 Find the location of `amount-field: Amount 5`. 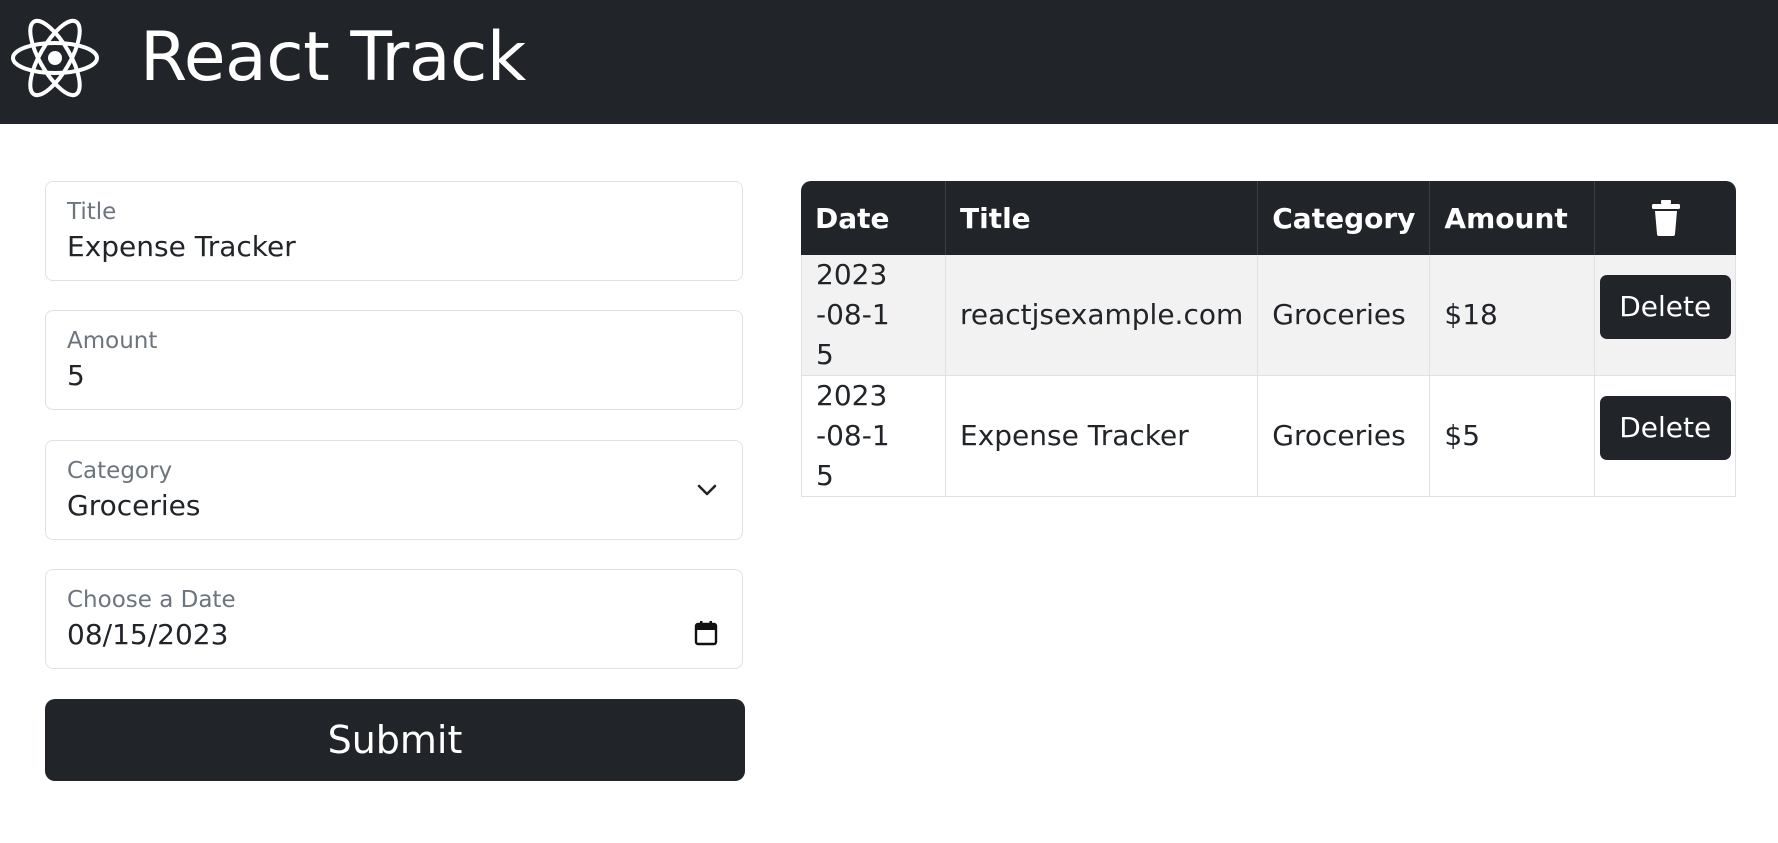

amount-field: Amount 5 is located at coordinates (394, 360).